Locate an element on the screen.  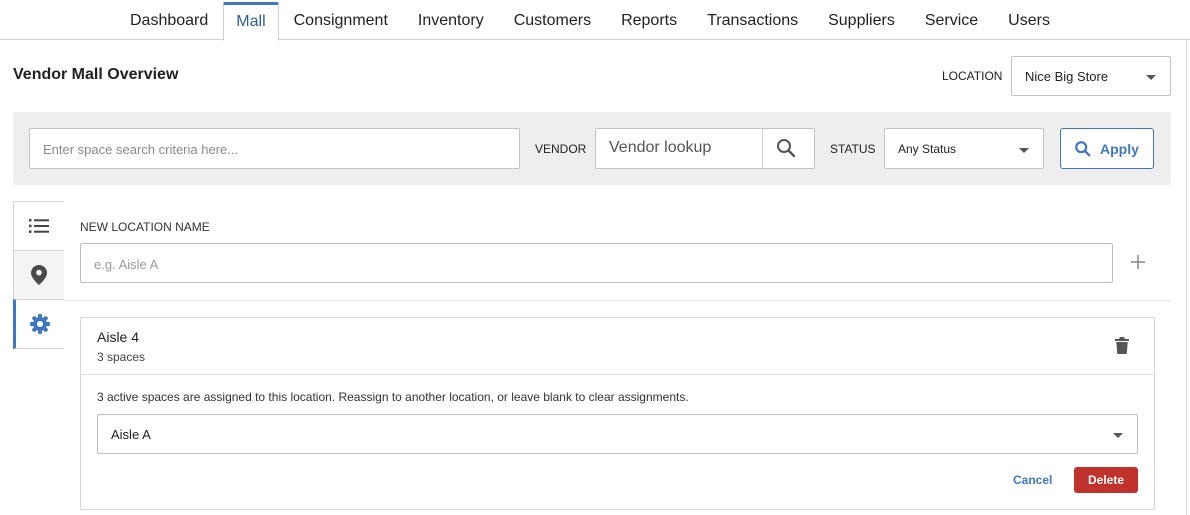
gear-icon is located at coordinates (40, 324).